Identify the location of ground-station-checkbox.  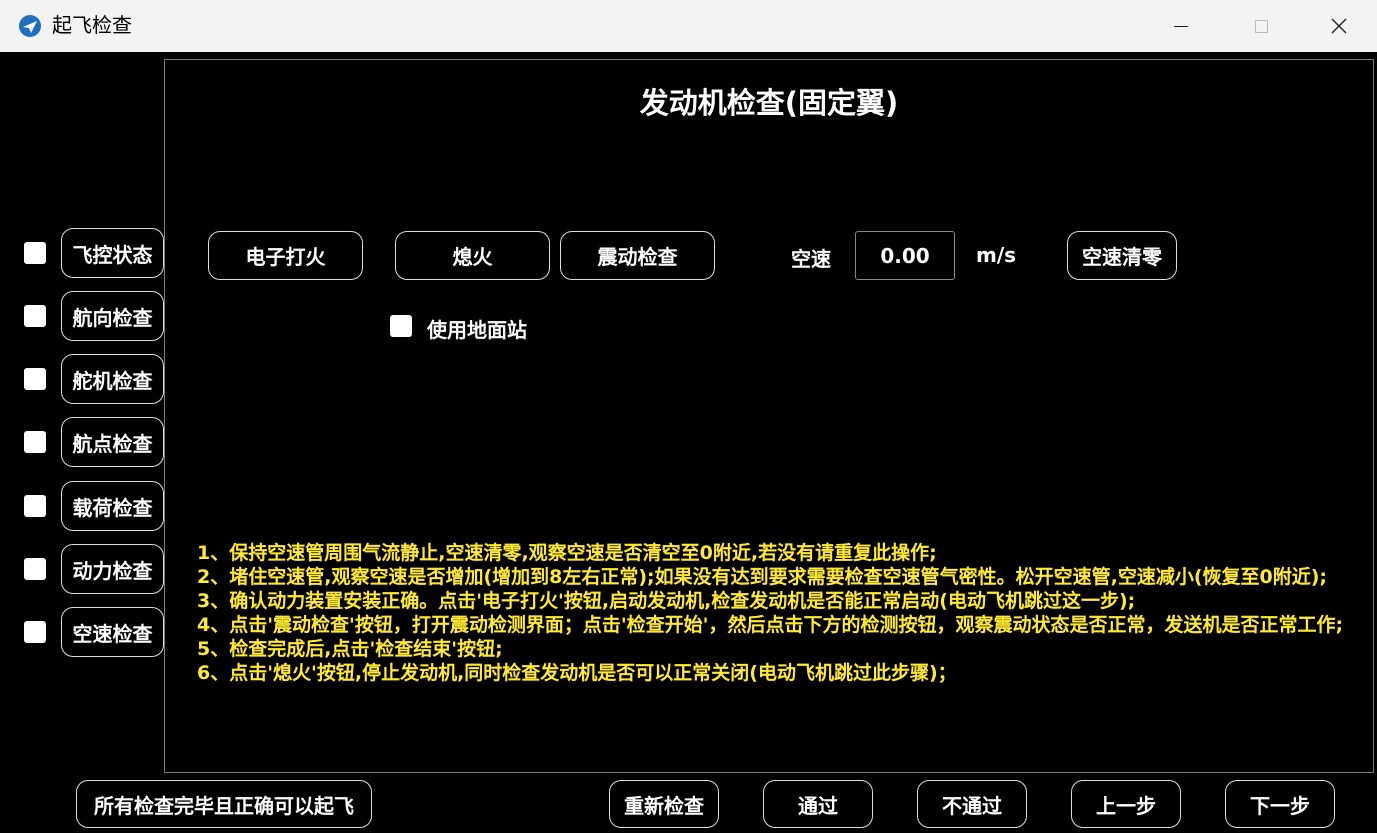
(401, 326).